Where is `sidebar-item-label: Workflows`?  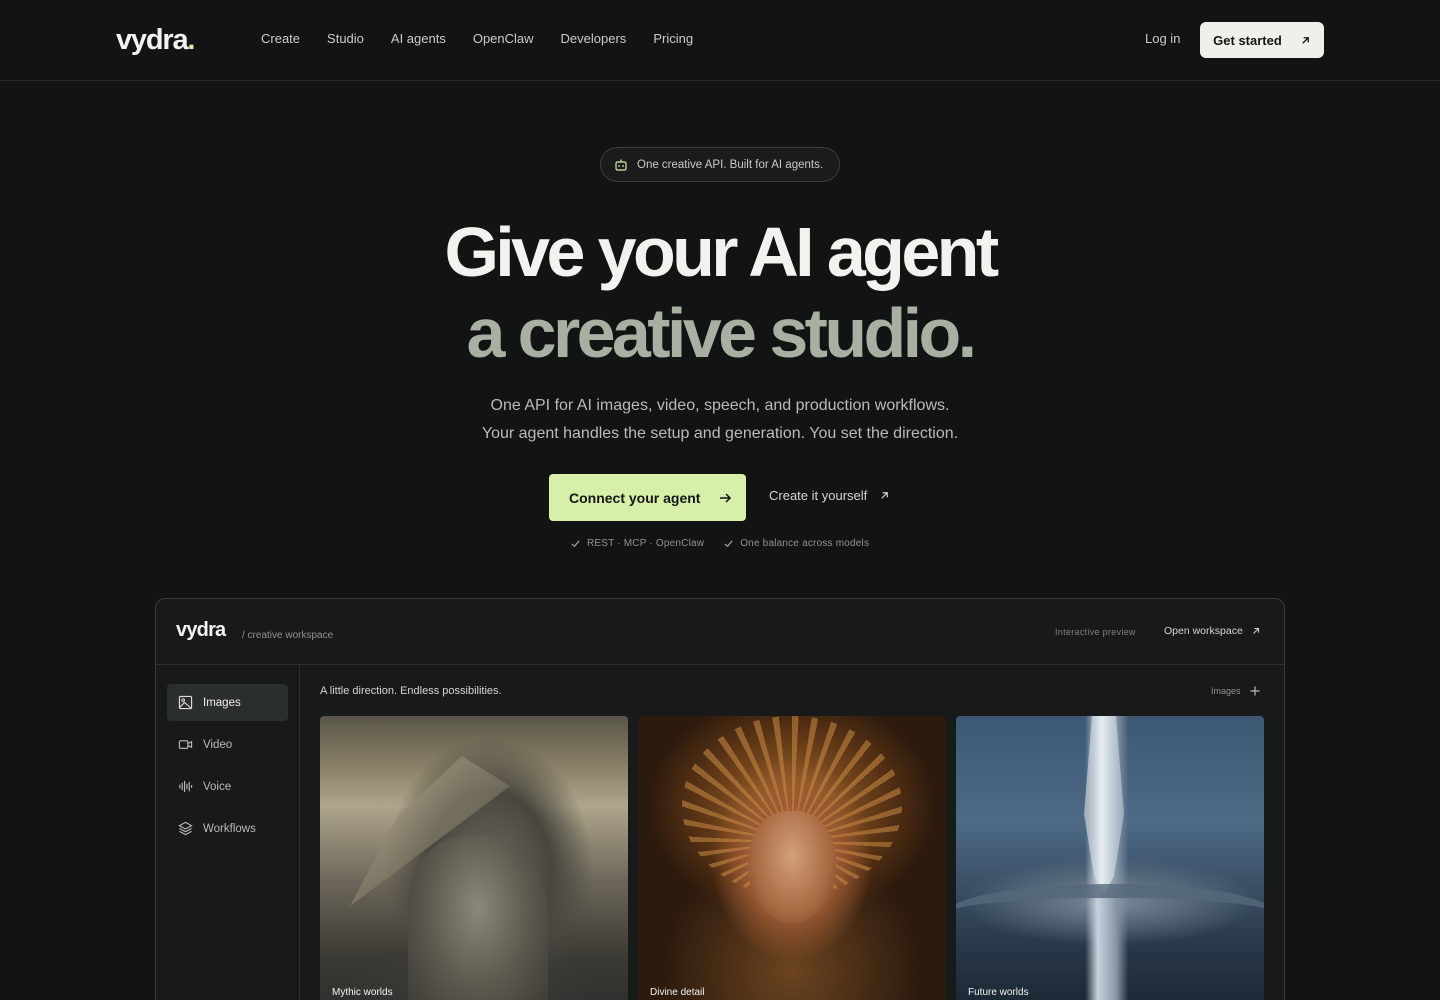 sidebar-item-label: Workflows is located at coordinates (229, 828).